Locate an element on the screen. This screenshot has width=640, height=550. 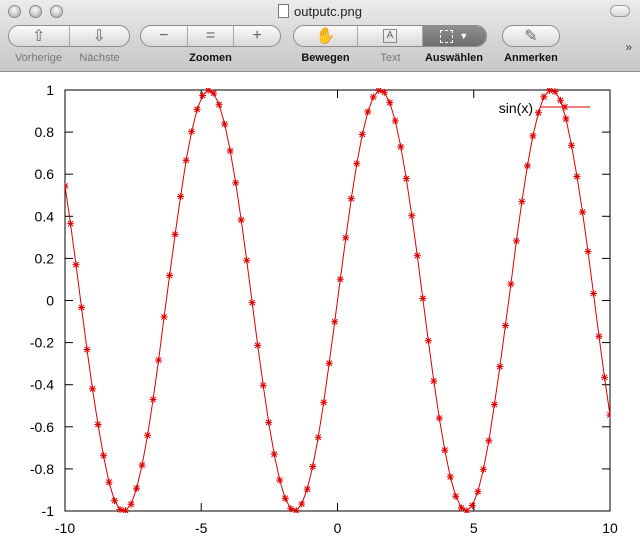
previous-label: Vorherige is located at coordinates (38, 58).